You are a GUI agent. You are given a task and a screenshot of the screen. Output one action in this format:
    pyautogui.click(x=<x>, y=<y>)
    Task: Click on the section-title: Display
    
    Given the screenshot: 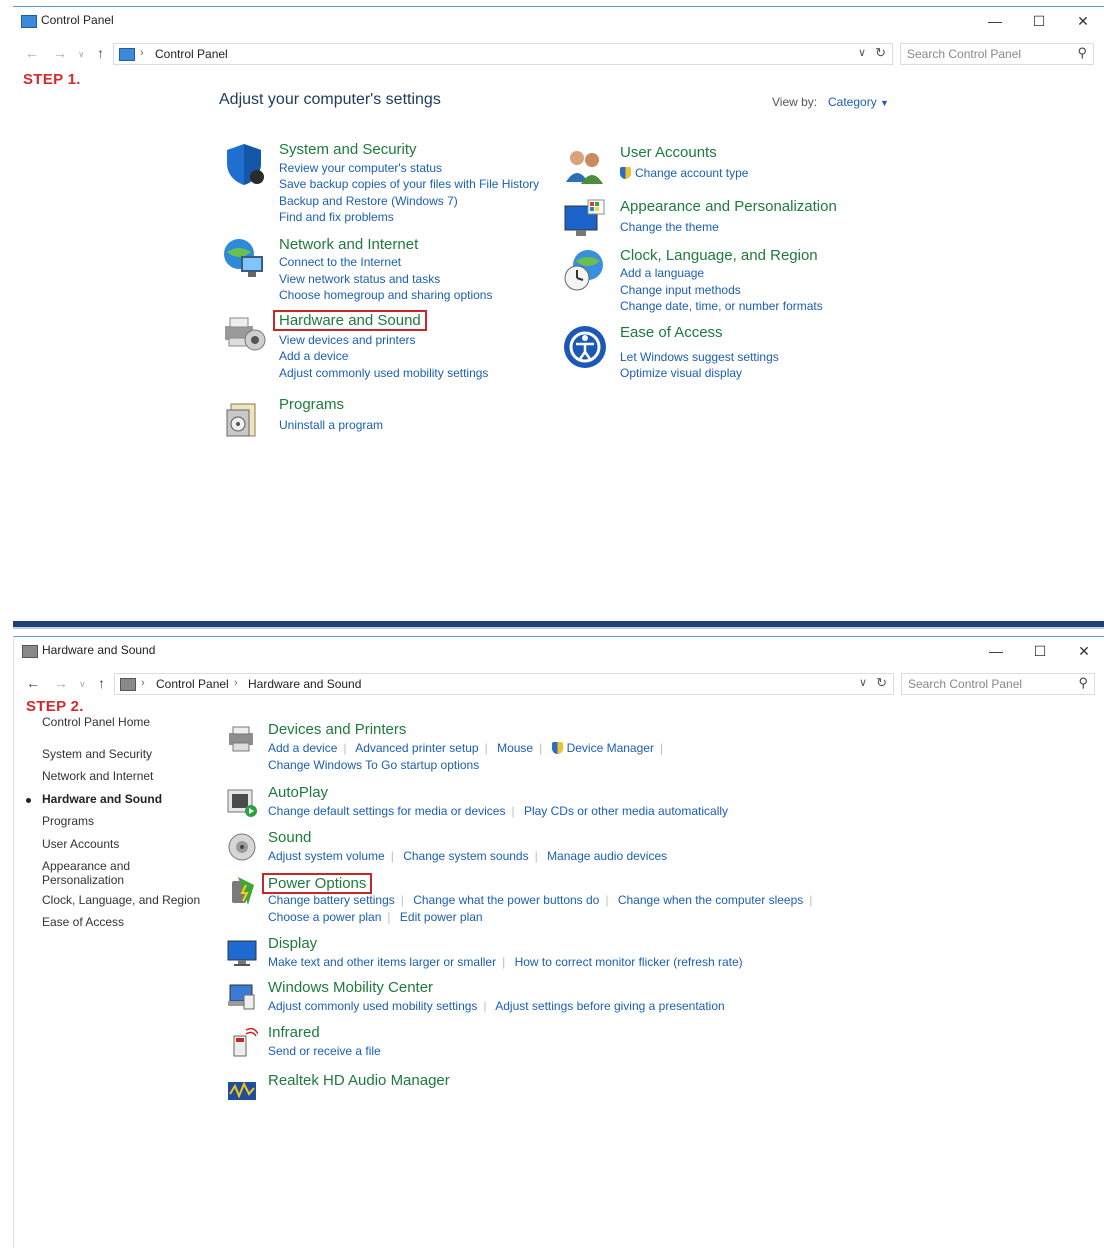 What is the action you would take?
    pyautogui.click(x=292, y=943)
    